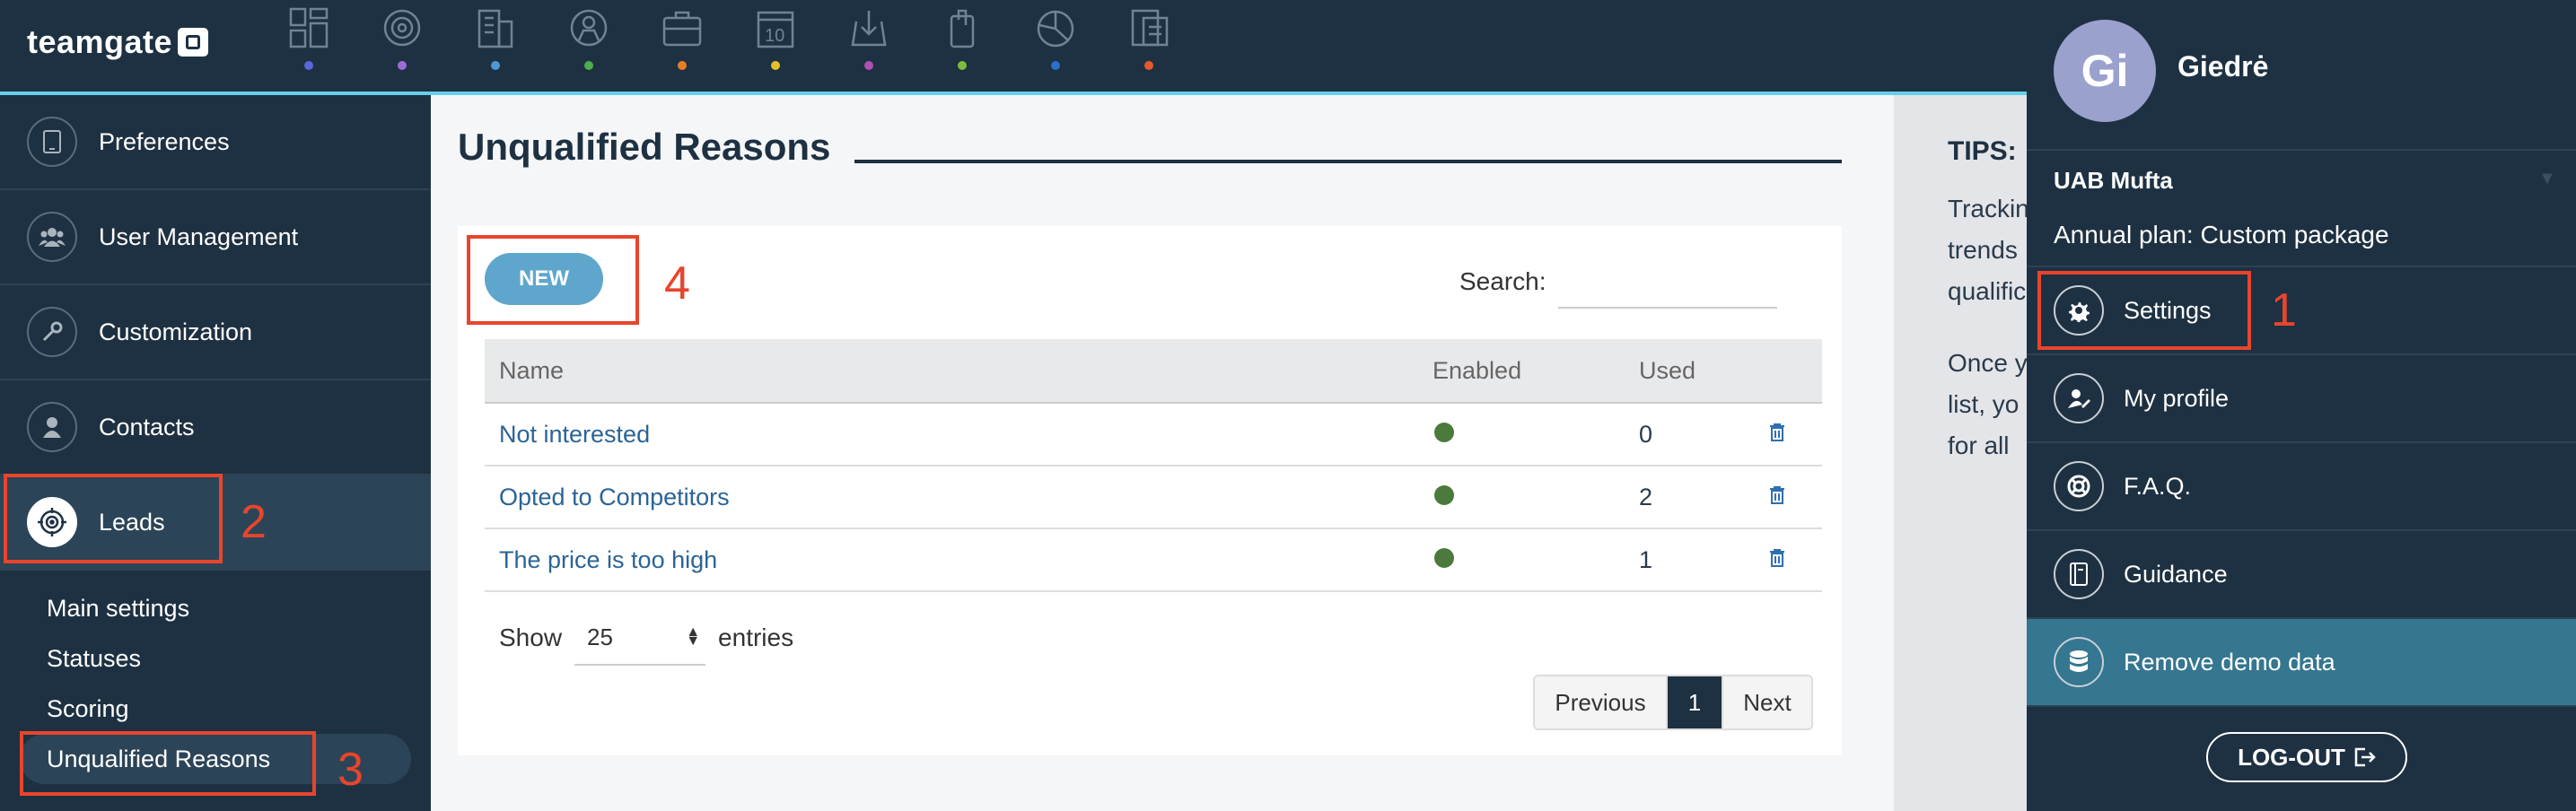 The height and width of the screenshot is (811, 2576). What do you see at coordinates (215, 237) in the screenshot?
I see `sidebar-item-user-management: User Management` at bounding box center [215, 237].